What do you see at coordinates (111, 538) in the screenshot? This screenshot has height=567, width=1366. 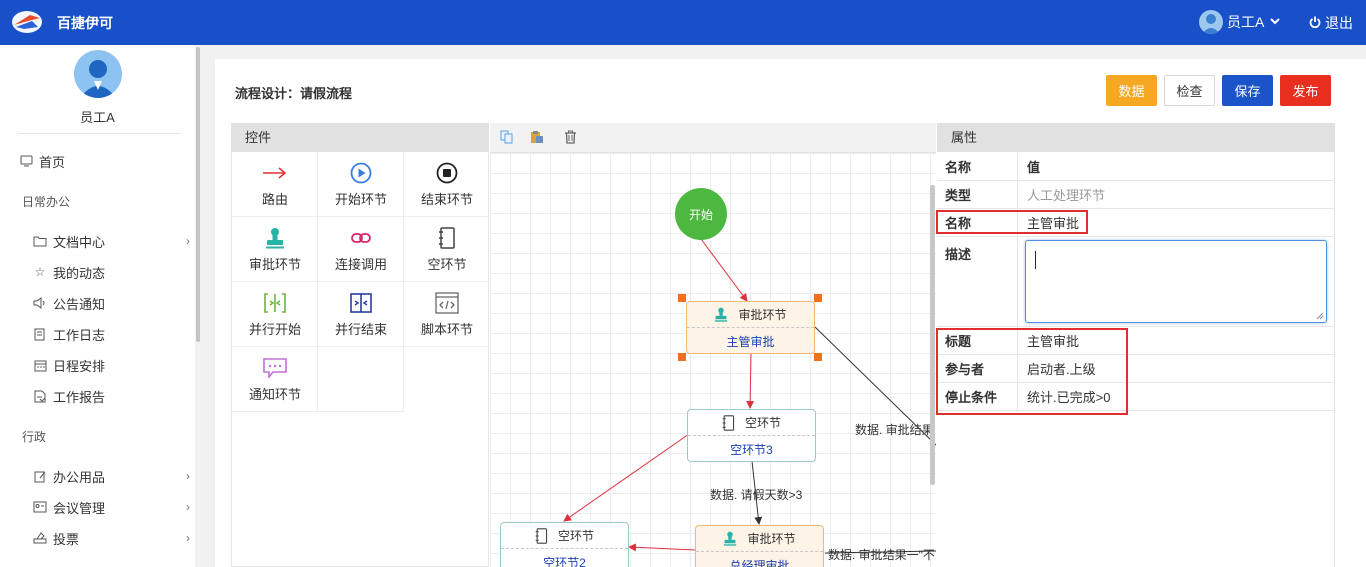 I see `sidebar-item-vote: 投票 ›` at bounding box center [111, 538].